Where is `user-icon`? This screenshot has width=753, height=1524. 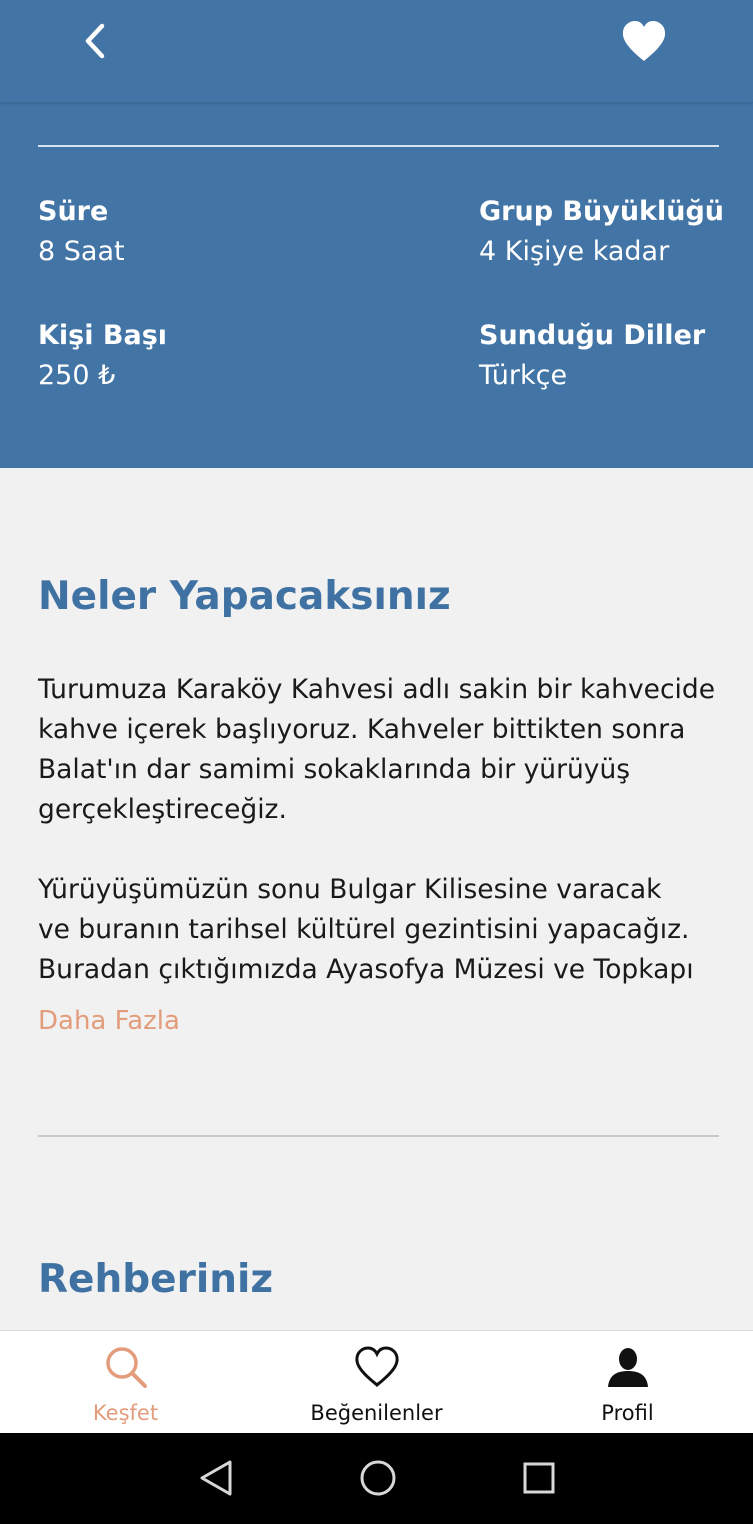 user-icon is located at coordinates (627, 1367).